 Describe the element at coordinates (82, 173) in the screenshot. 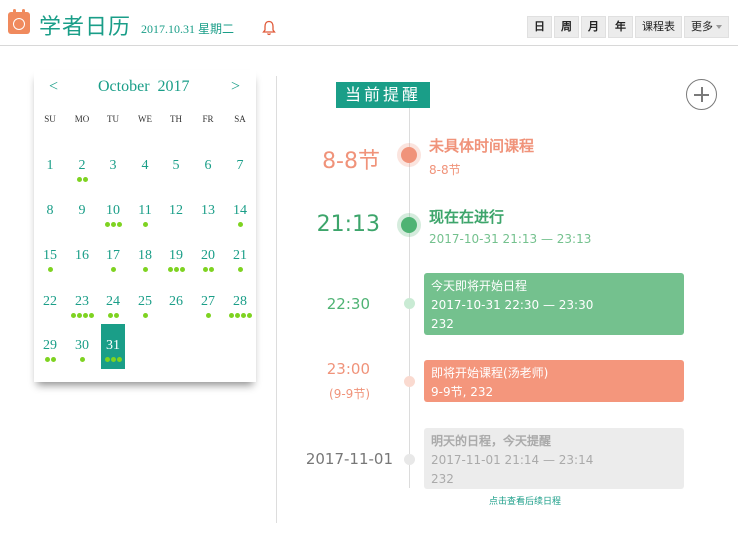

I see `calendar-day: 2` at that location.